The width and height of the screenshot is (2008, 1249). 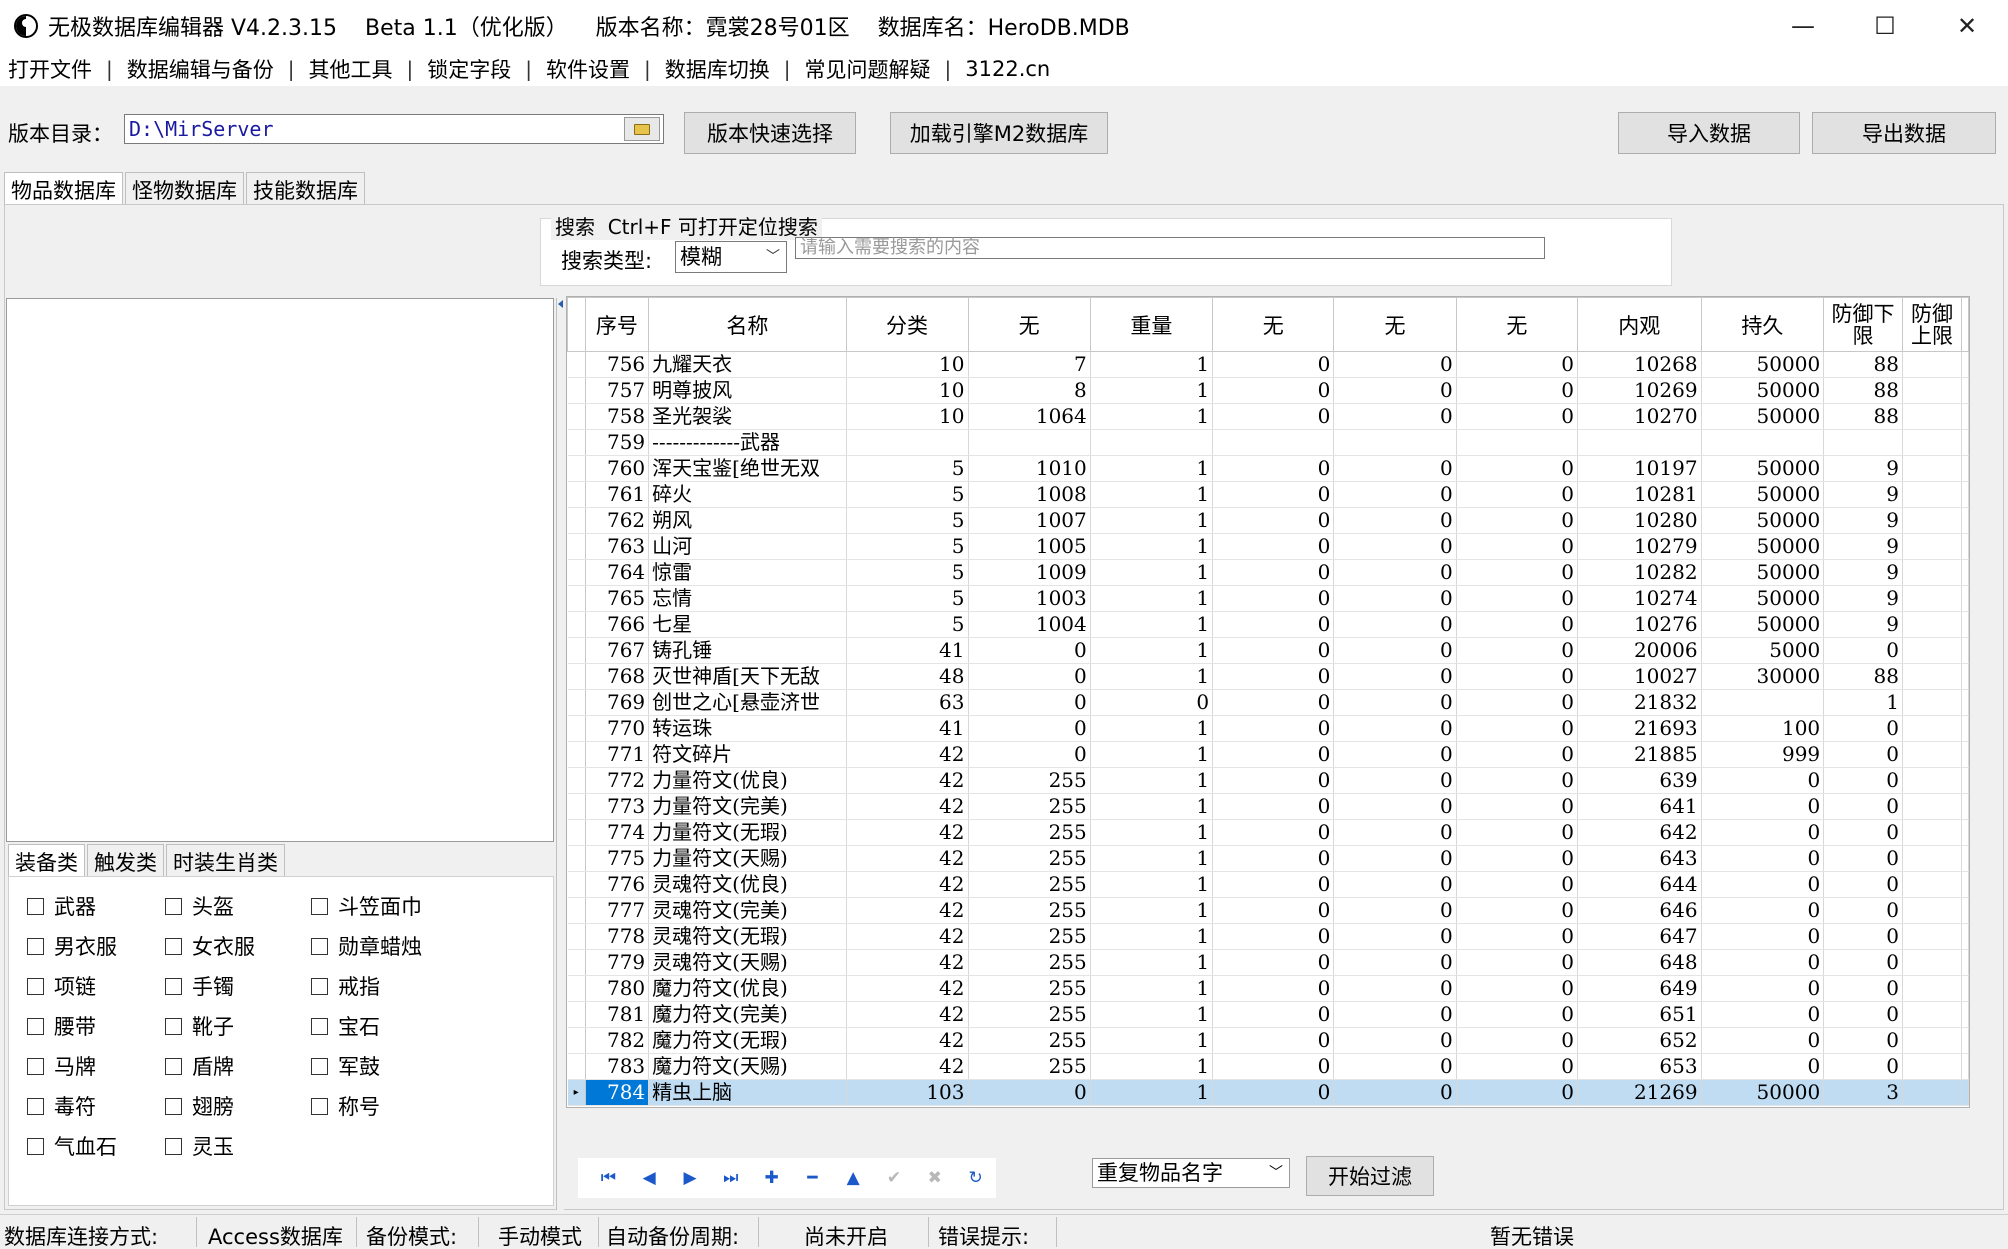 I want to click on table-row: 770 转运珠 41 0 1 0 0 0 21693 100 0, so click(x=1268, y=728).